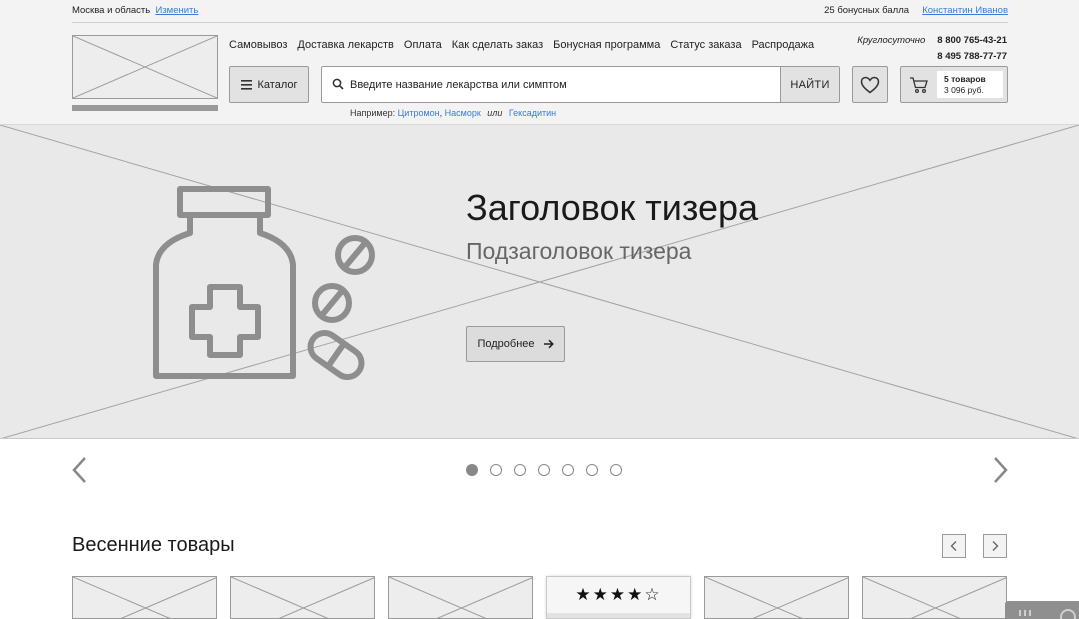 This screenshot has height=619, width=1079. What do you see at coordinates (1047, 614) in the screenshot?
I see `chat-widget-icon` at bounding box center [1047, 614].